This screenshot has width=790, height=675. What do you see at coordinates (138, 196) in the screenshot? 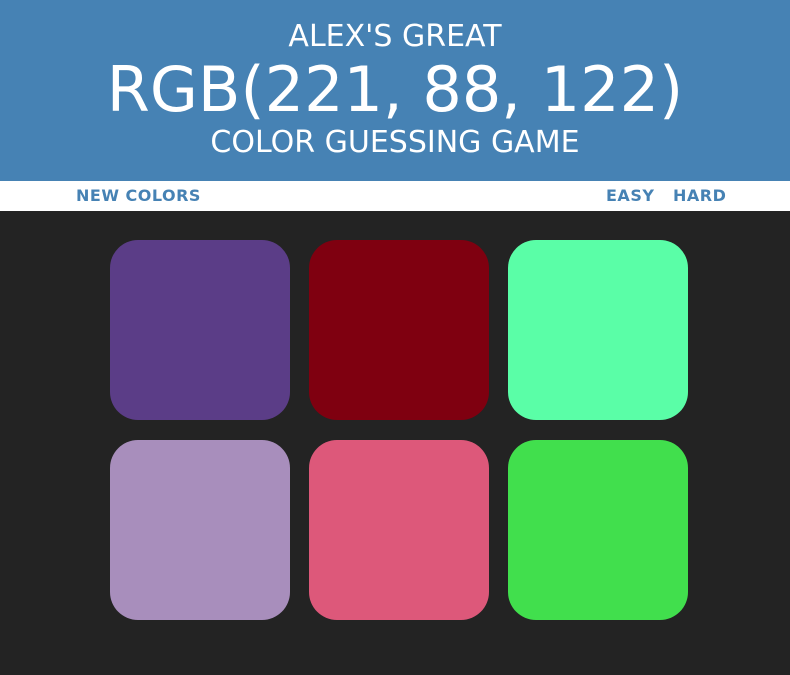
I see `new-colors-button: NEW COLORS` at bounding box center [138, 196].